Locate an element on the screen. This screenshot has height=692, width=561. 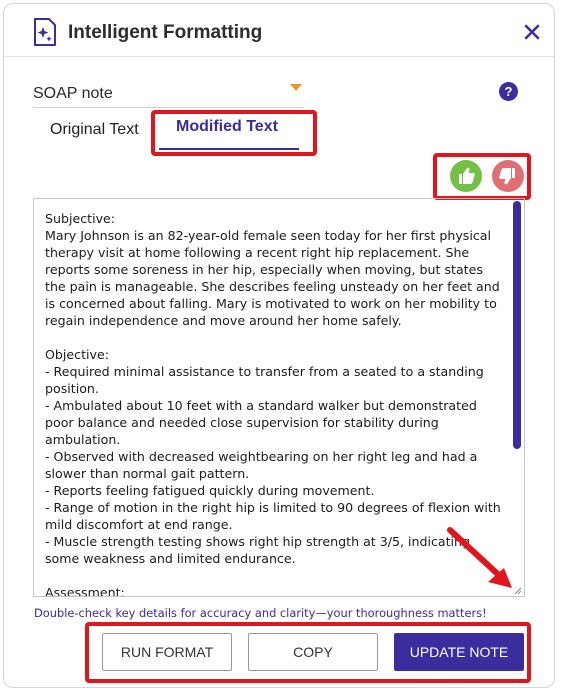
red-arrow-annotation is located at coordinates (479, 557).